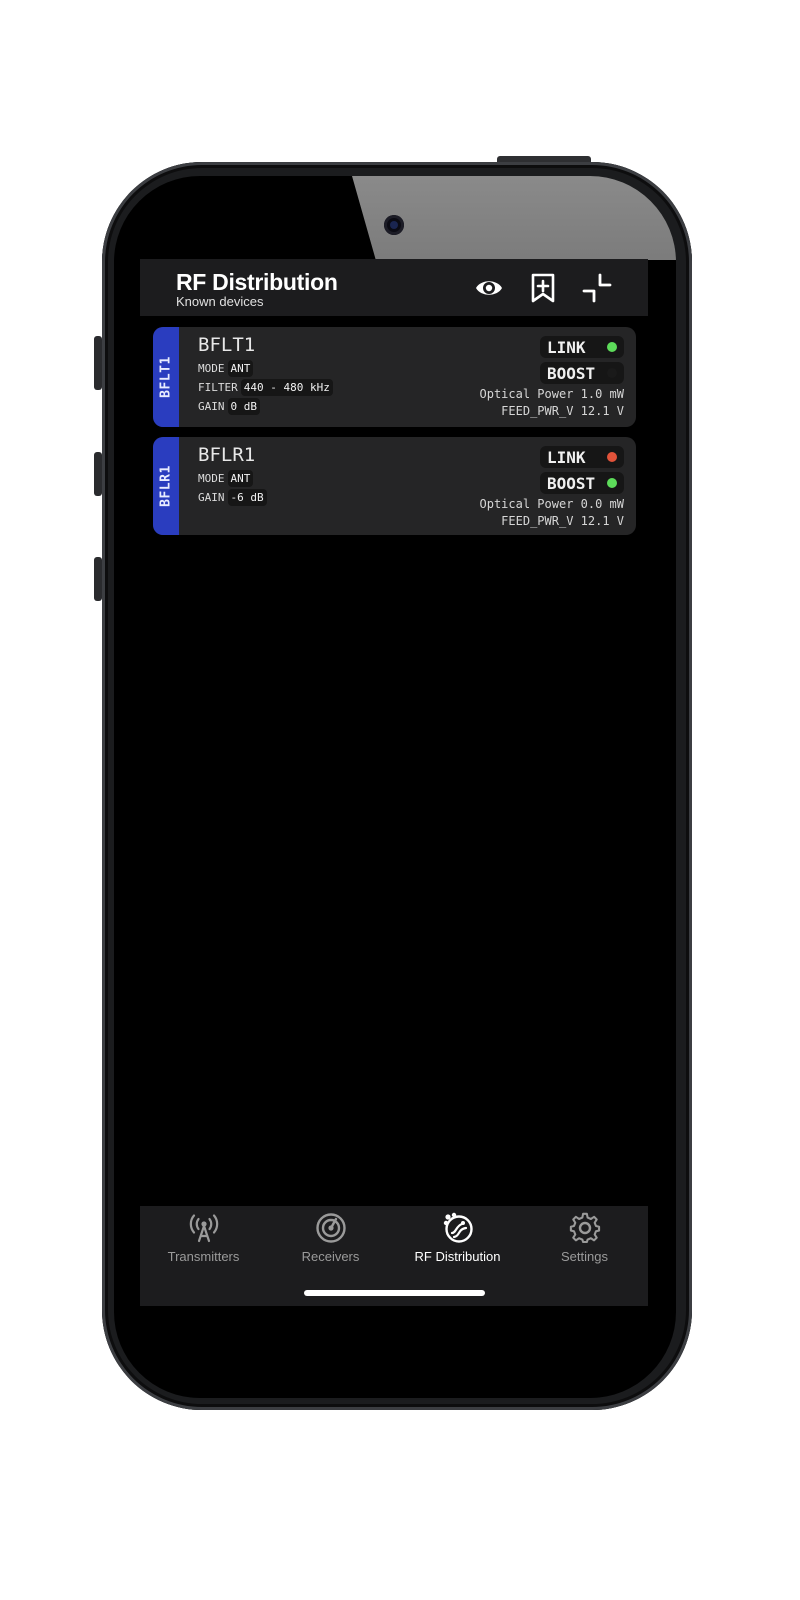 The height and width of the screenshot is (1600, 800). I want to click on tab-settings: Settings, so click(584, 1238).